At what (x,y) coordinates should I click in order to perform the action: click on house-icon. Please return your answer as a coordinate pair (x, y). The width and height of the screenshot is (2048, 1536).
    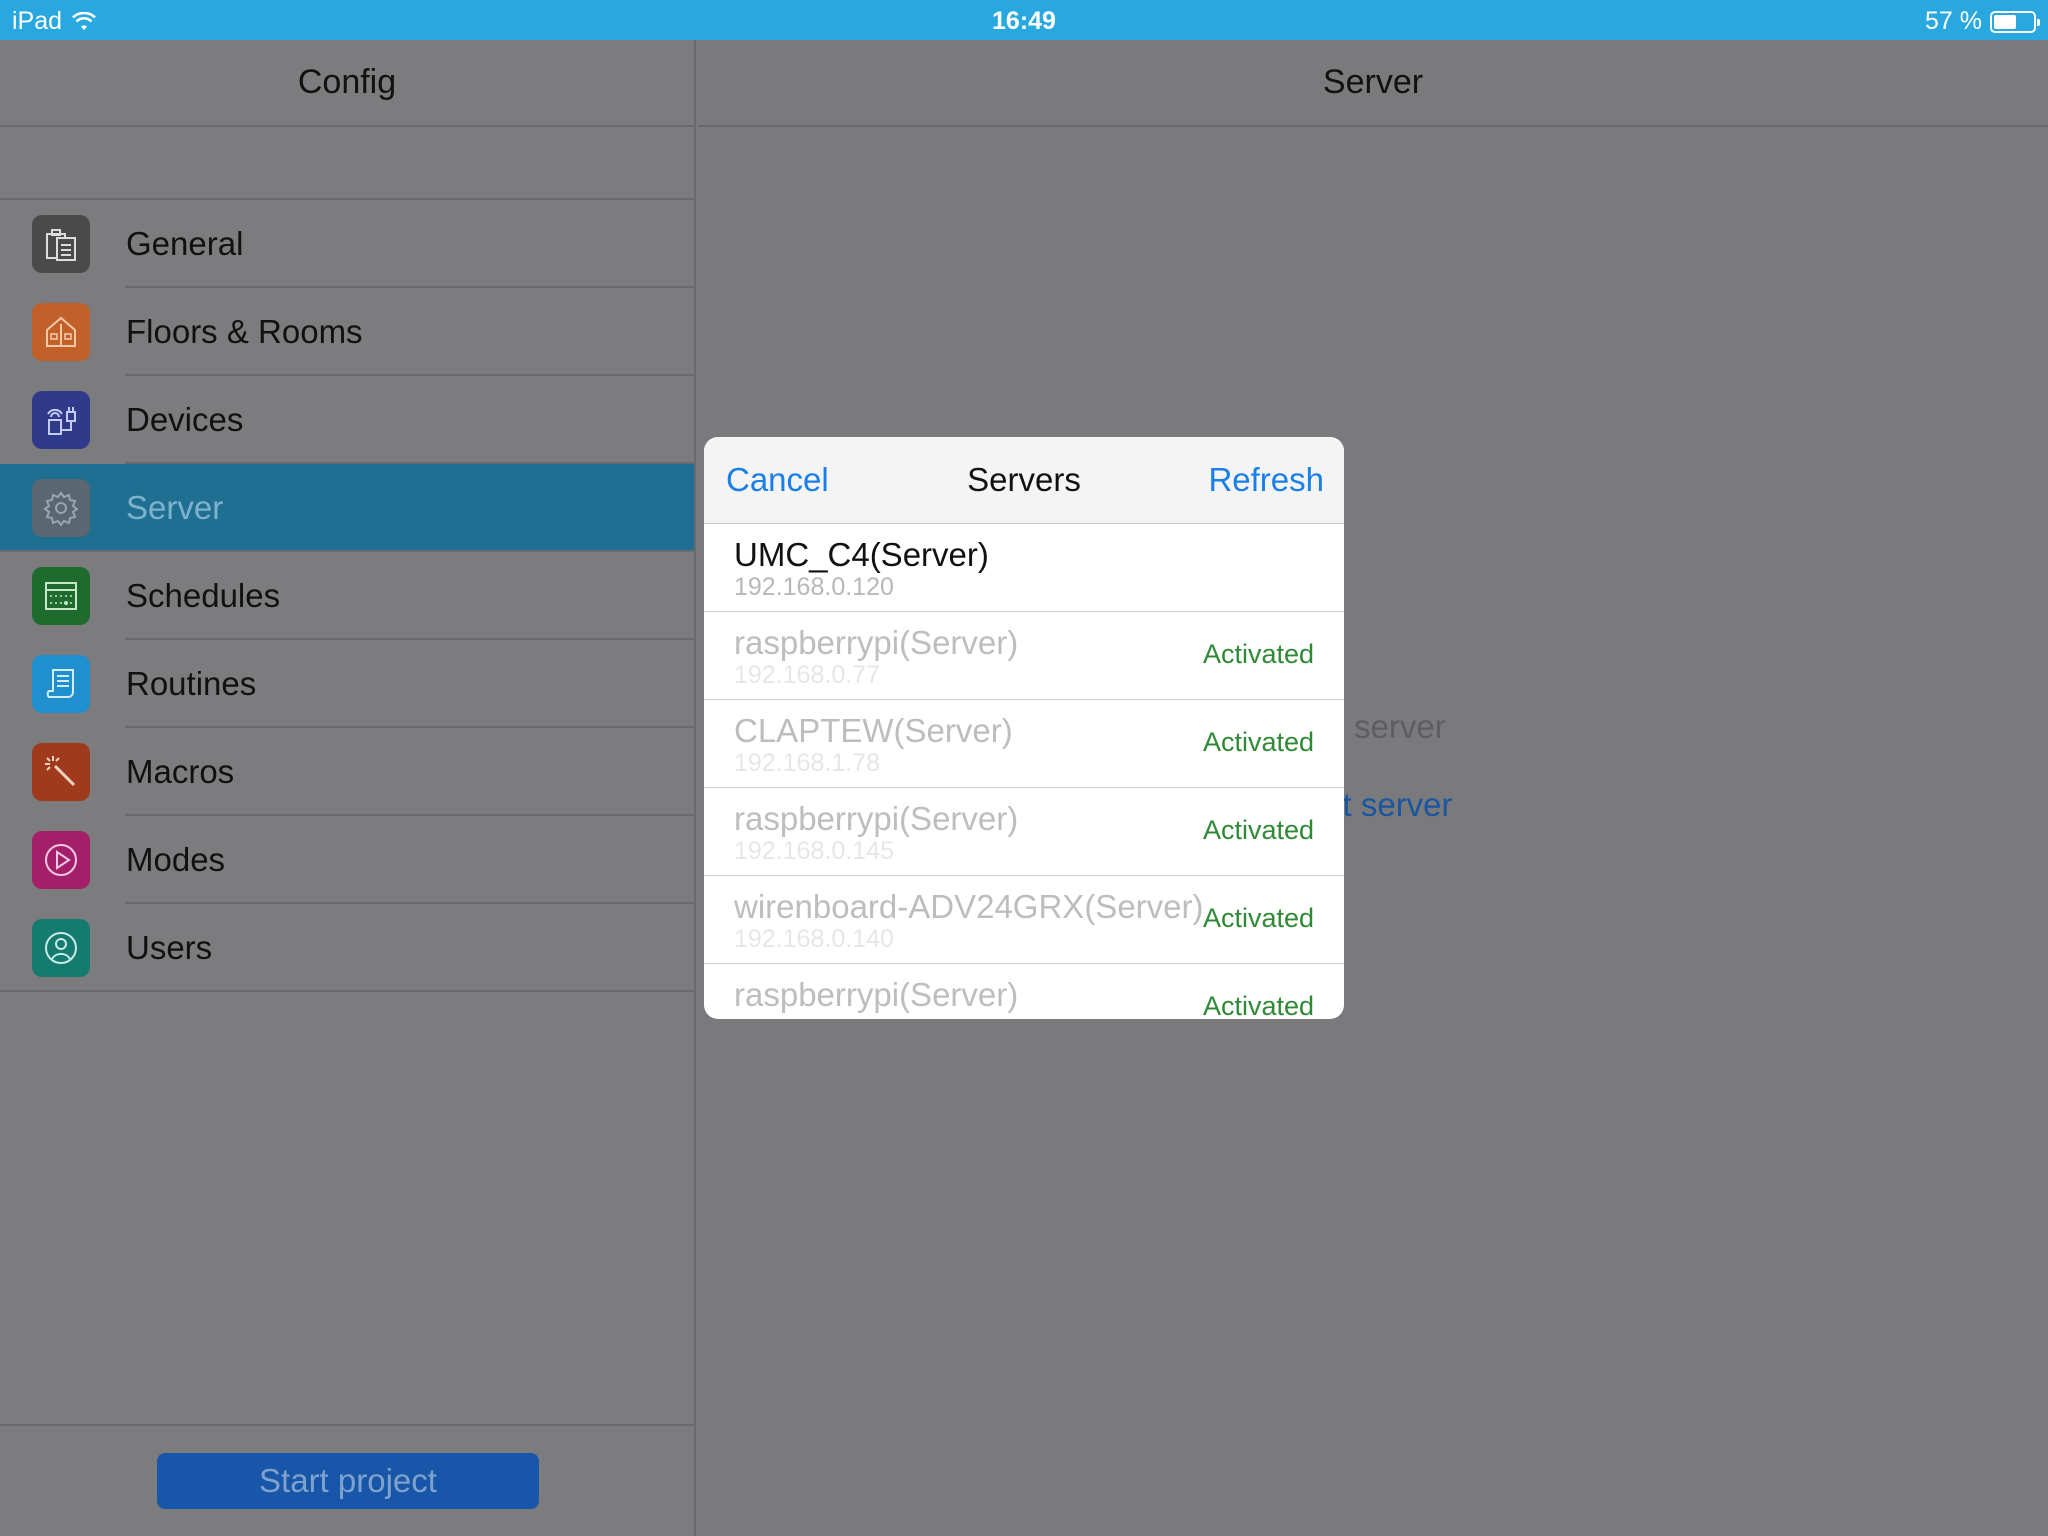
    Looking at the image, I should click on (61, 332).